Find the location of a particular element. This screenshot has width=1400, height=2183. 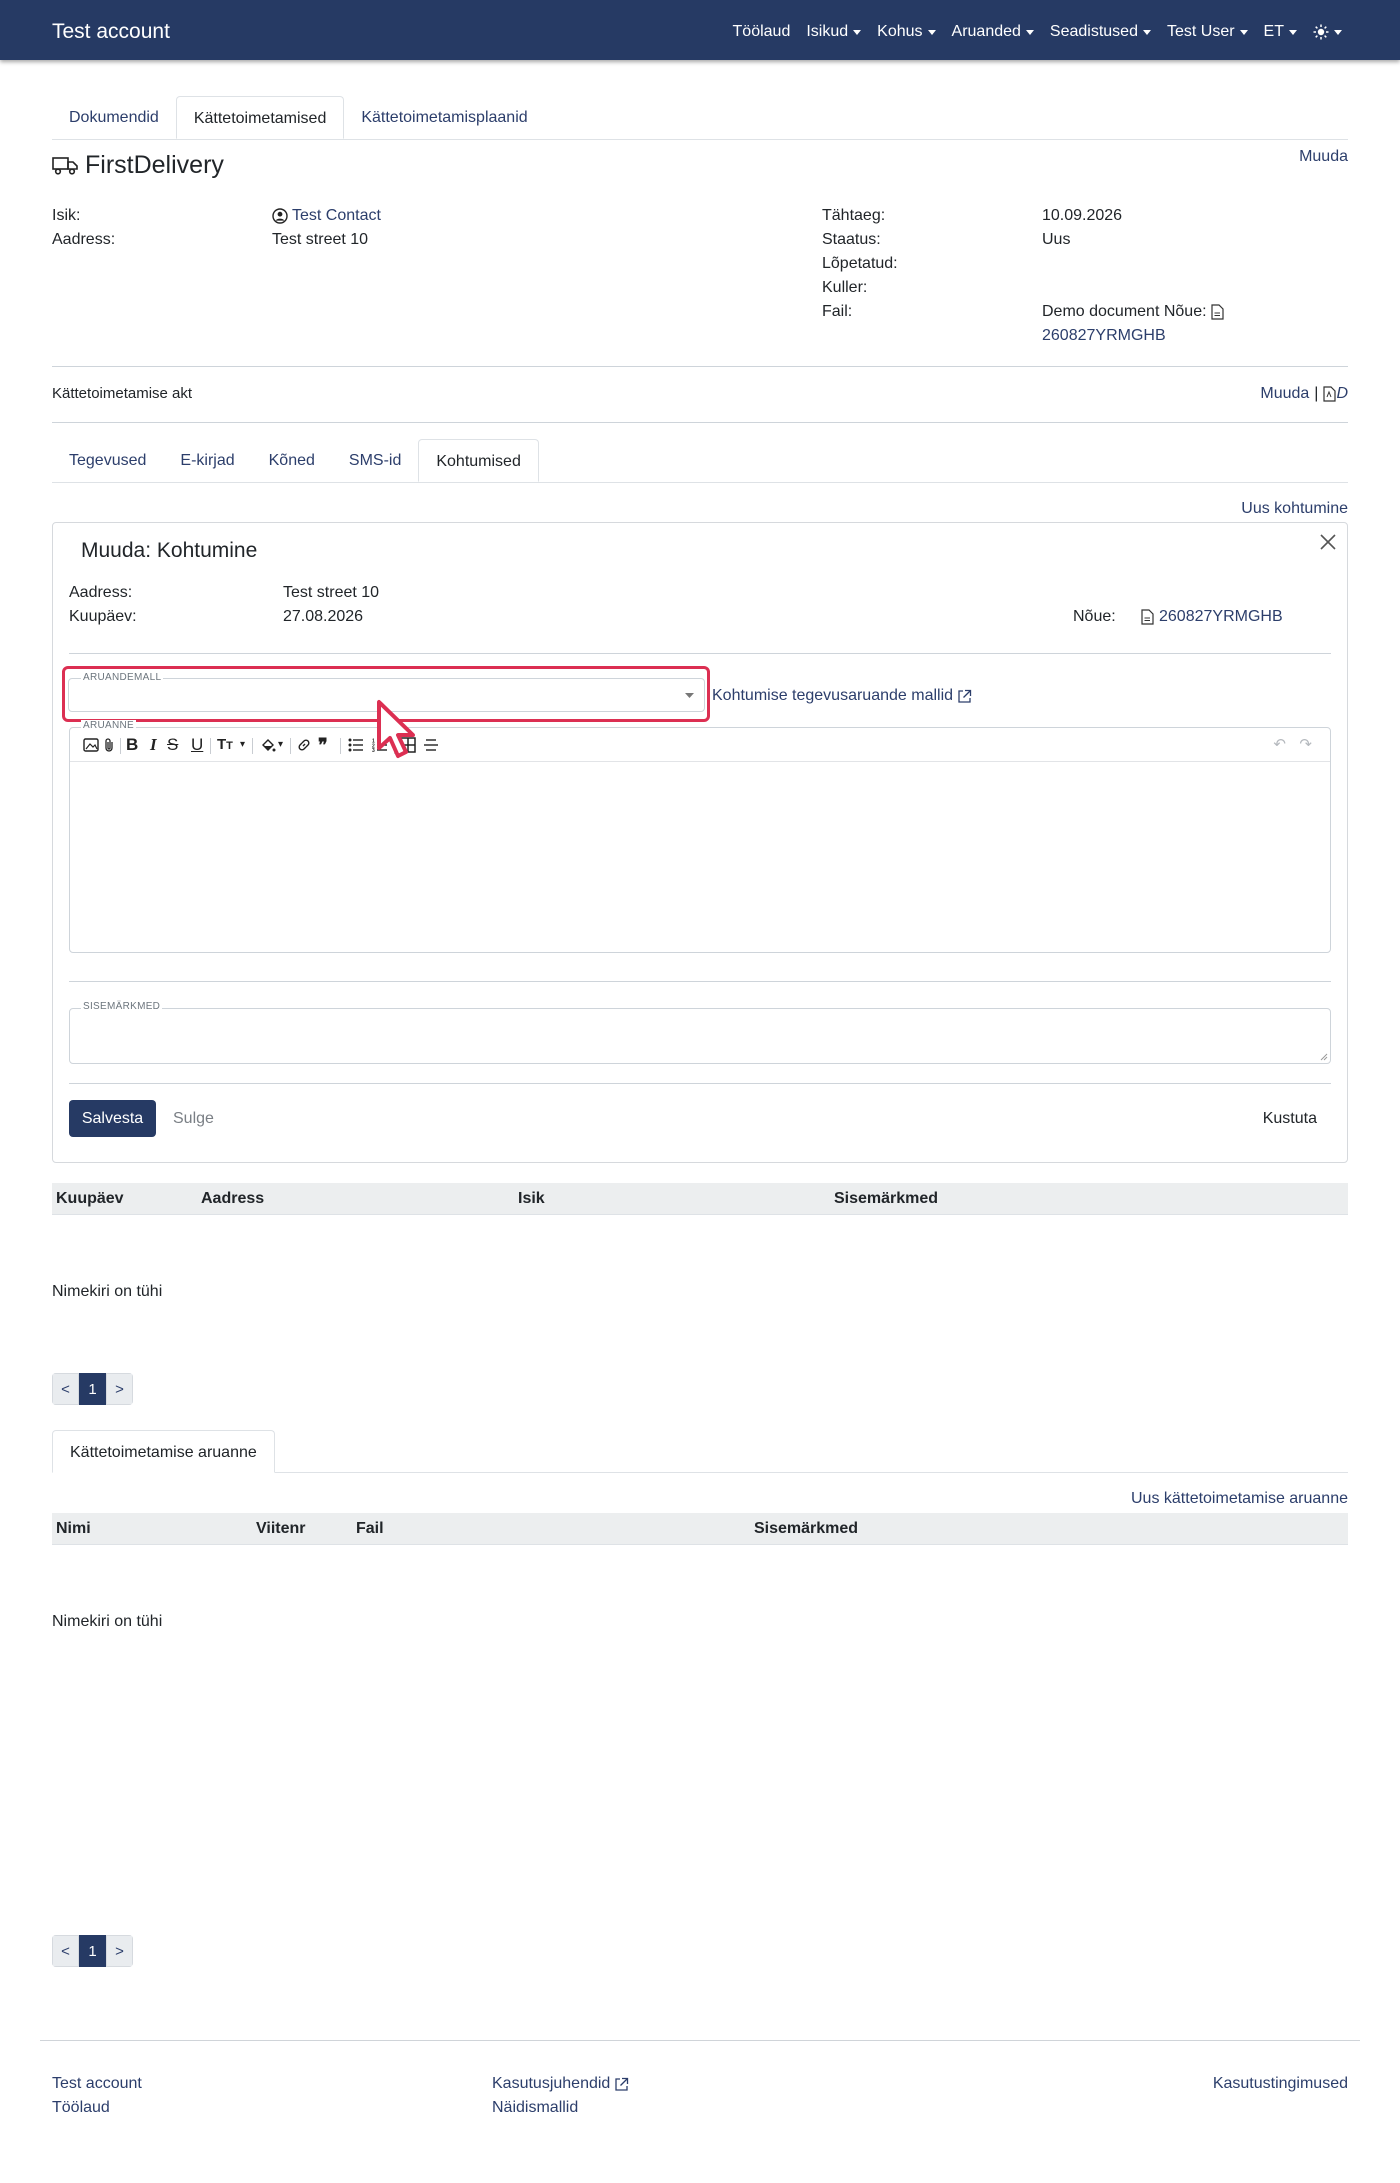

tab-documents: Dokumendid is located at coordinates (114, 117).